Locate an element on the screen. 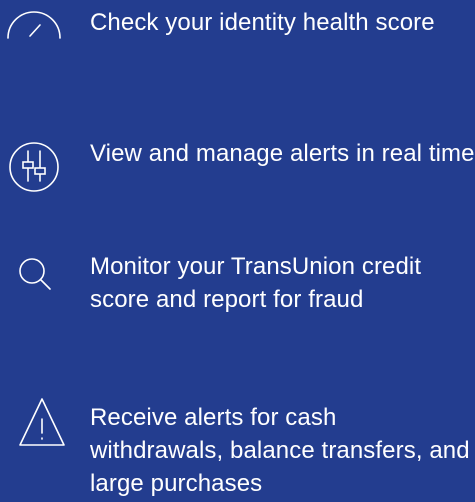 The image size is (475, 502). gauge-icon is located at coordinates (34, 30).